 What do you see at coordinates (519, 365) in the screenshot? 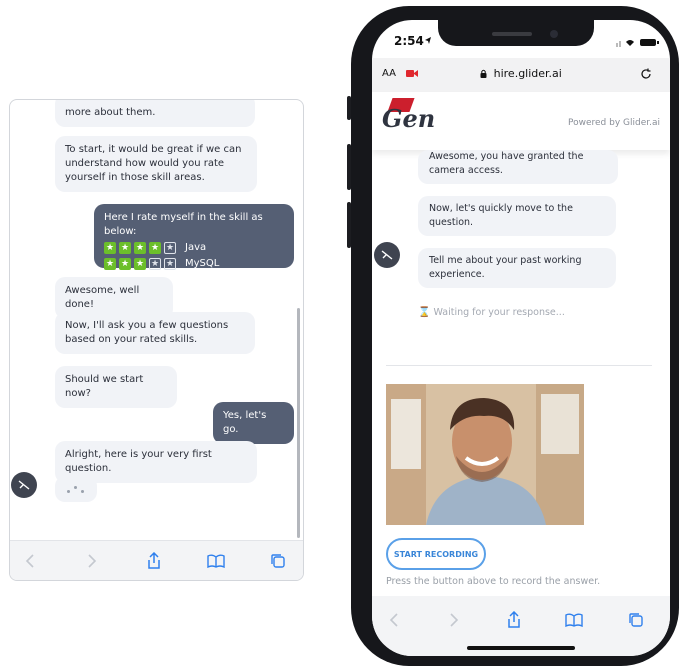
I see `divider` at bounding box center [519, 365].